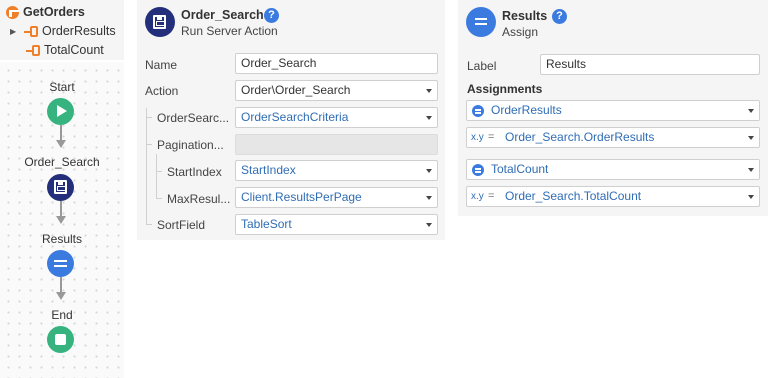  Describe the element at coordinates (525, 16) in the screenshot. I see `panel-title: Results` at that location.